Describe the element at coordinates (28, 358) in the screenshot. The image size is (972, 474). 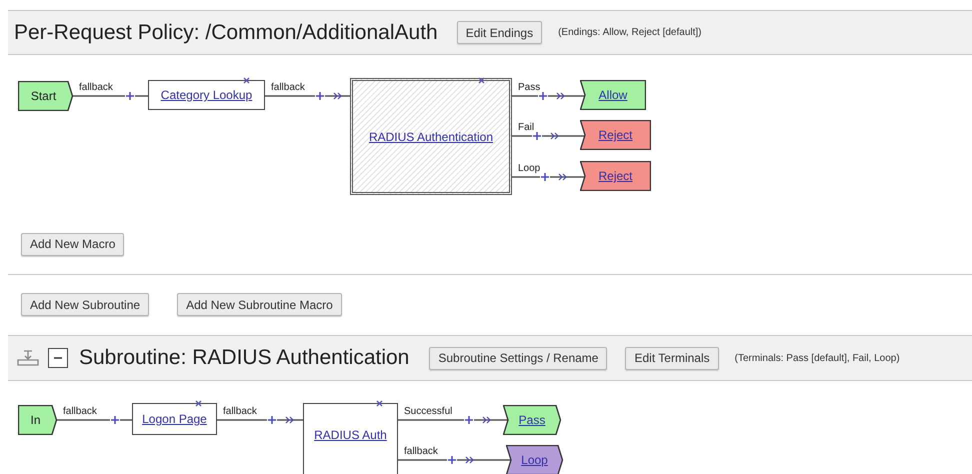
I see `subroutine-icon` at that location.